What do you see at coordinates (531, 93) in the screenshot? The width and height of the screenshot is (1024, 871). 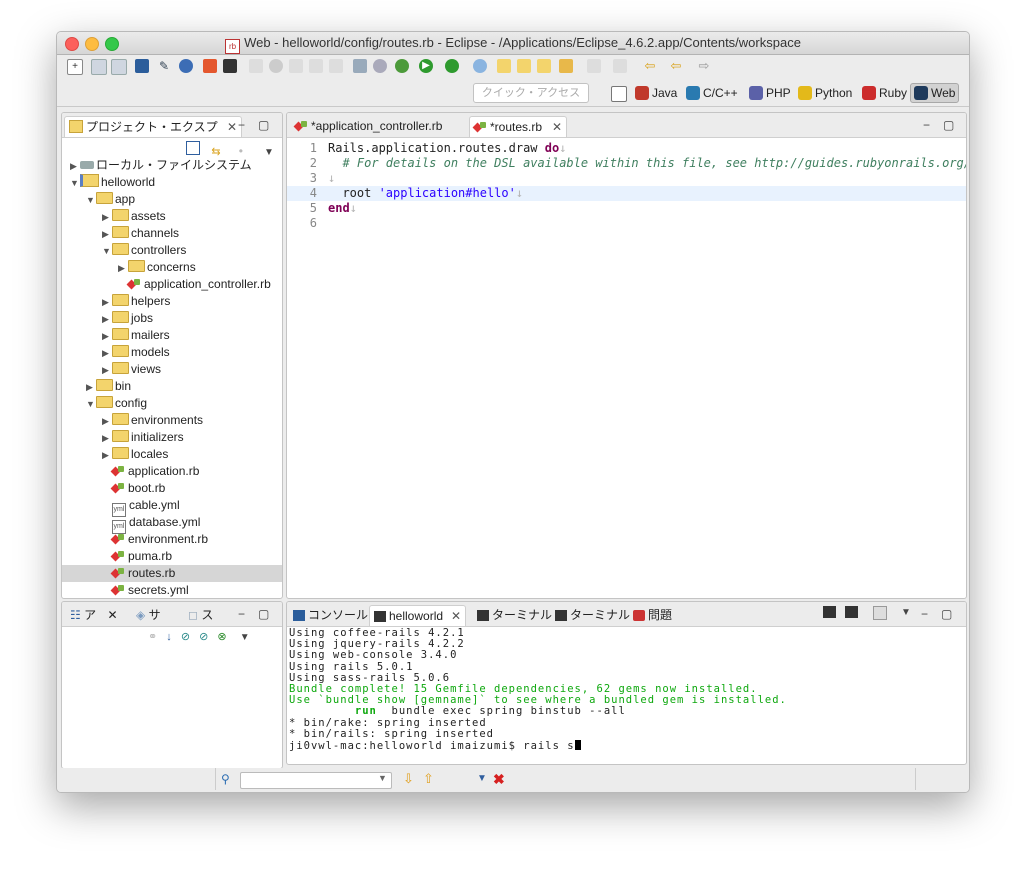 I see `quick-access-input: クイック・アクセス` at bounding box center [531, 93].